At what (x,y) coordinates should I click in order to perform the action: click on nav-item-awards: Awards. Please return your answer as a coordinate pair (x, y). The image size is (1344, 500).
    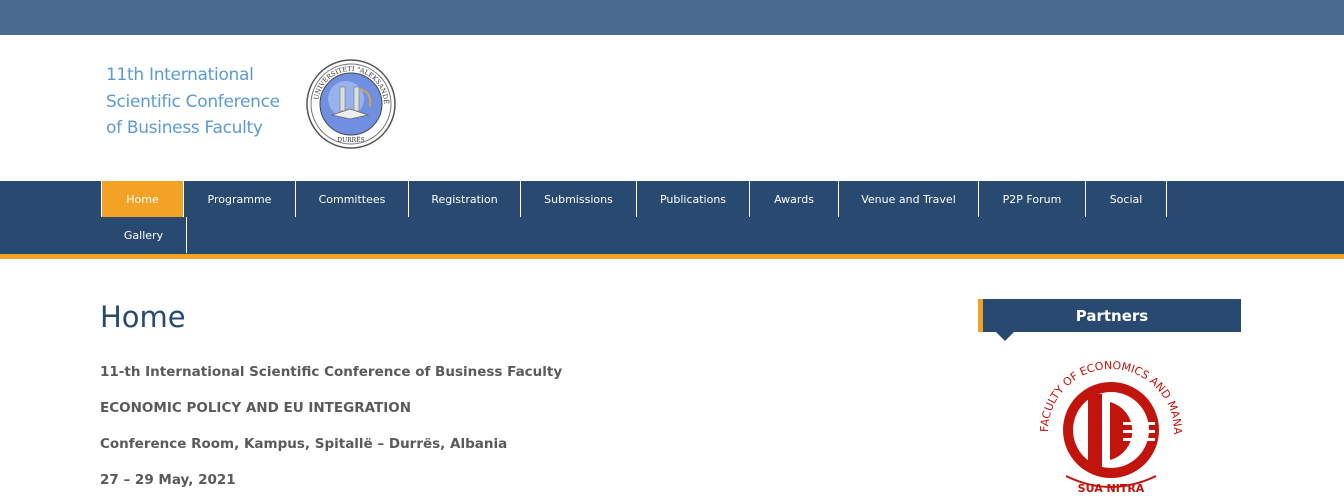
    Looking at the image, I should click on (794, 199).